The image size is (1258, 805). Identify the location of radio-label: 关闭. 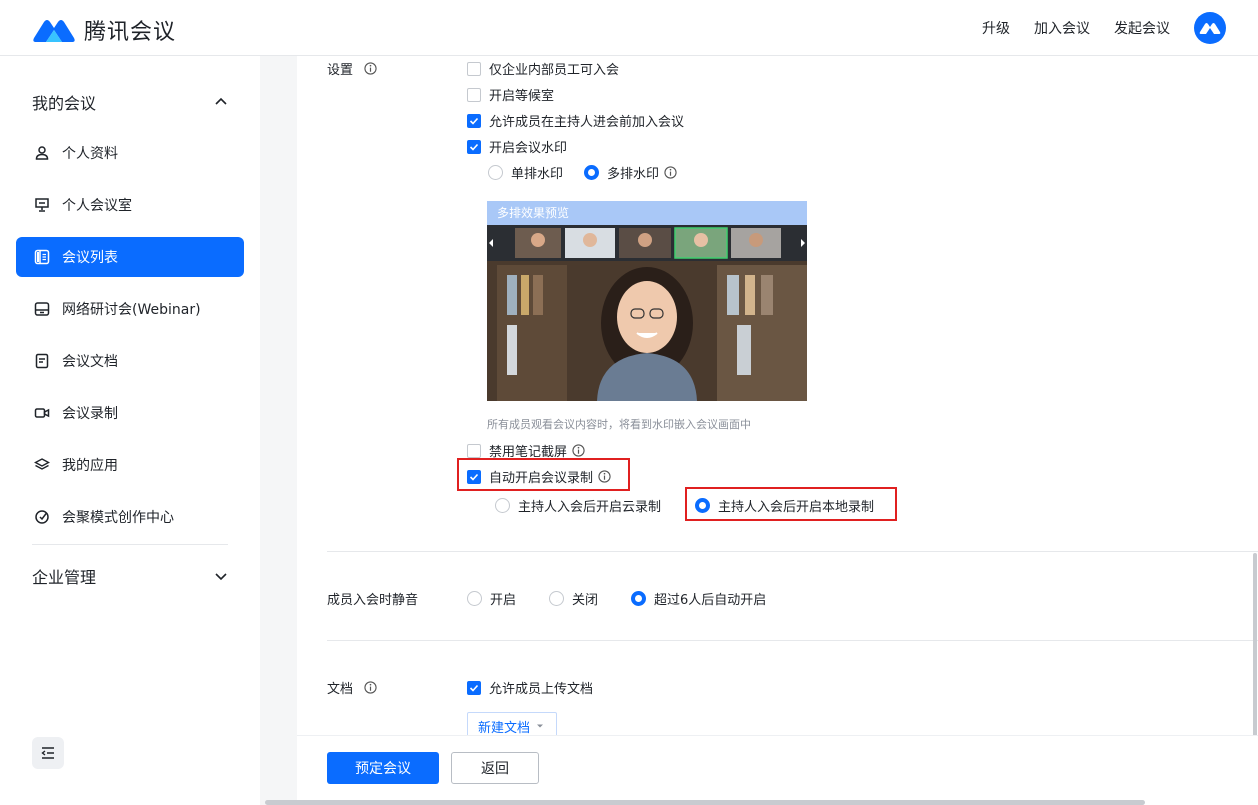
(585, 600).